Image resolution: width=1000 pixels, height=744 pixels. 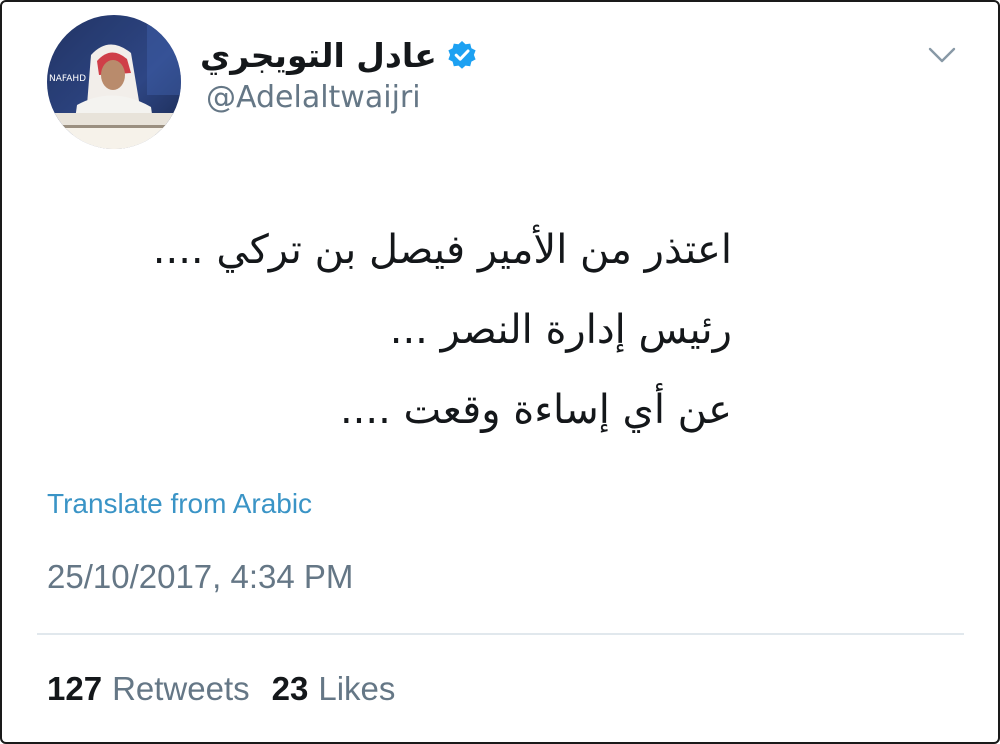 What do you see at coordinates (500, 634) in the screenshot?
I see `divider` at bounding box center [500, 634].